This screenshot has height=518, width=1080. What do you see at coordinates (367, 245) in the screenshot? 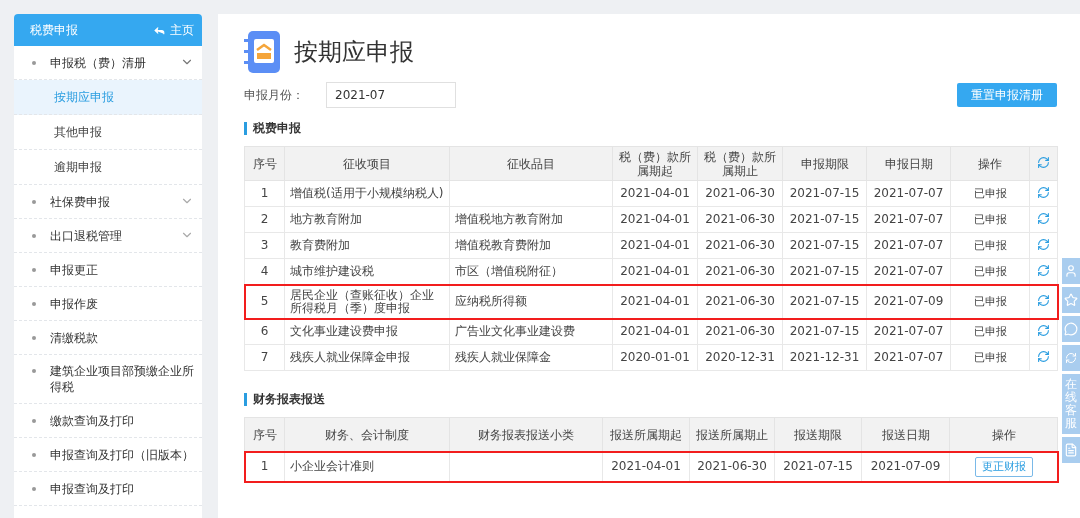
I see `table-cell: 教育费附加` at bounding box center [367, 245].